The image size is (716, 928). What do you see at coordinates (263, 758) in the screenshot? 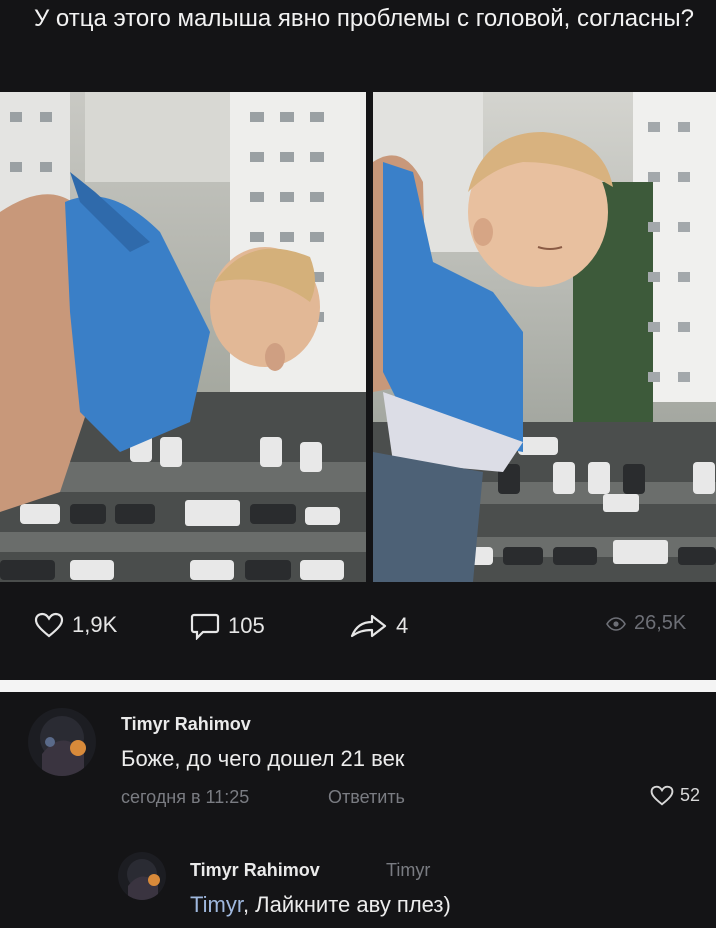
I see `comment-text: Боже, до чего дошел 21 век` at bounding box center [263, 758].